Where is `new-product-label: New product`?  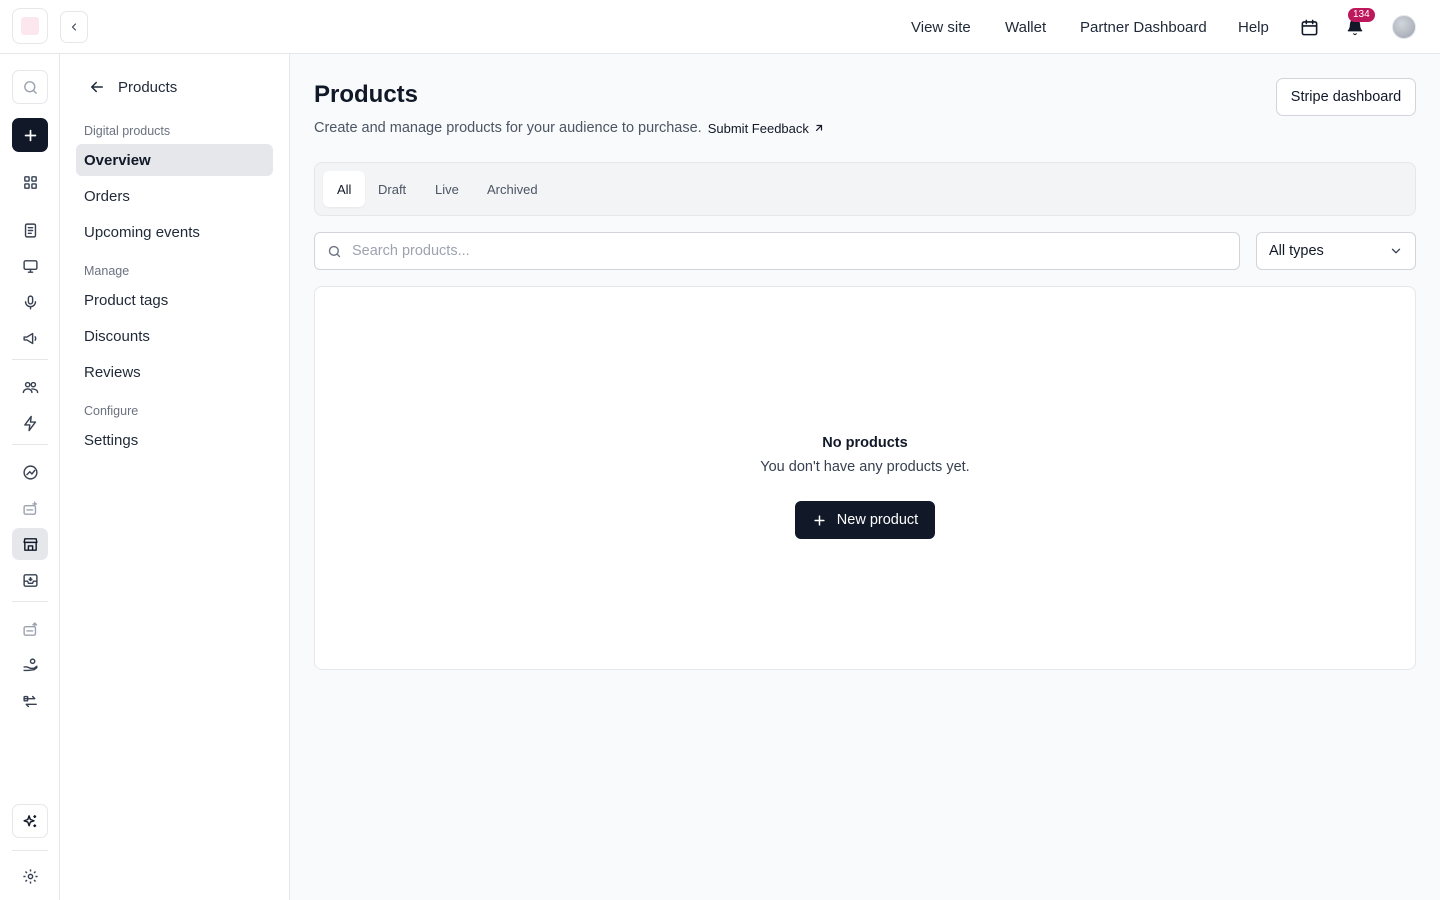 new-product-label: New product is located at coordinates (877, 520).